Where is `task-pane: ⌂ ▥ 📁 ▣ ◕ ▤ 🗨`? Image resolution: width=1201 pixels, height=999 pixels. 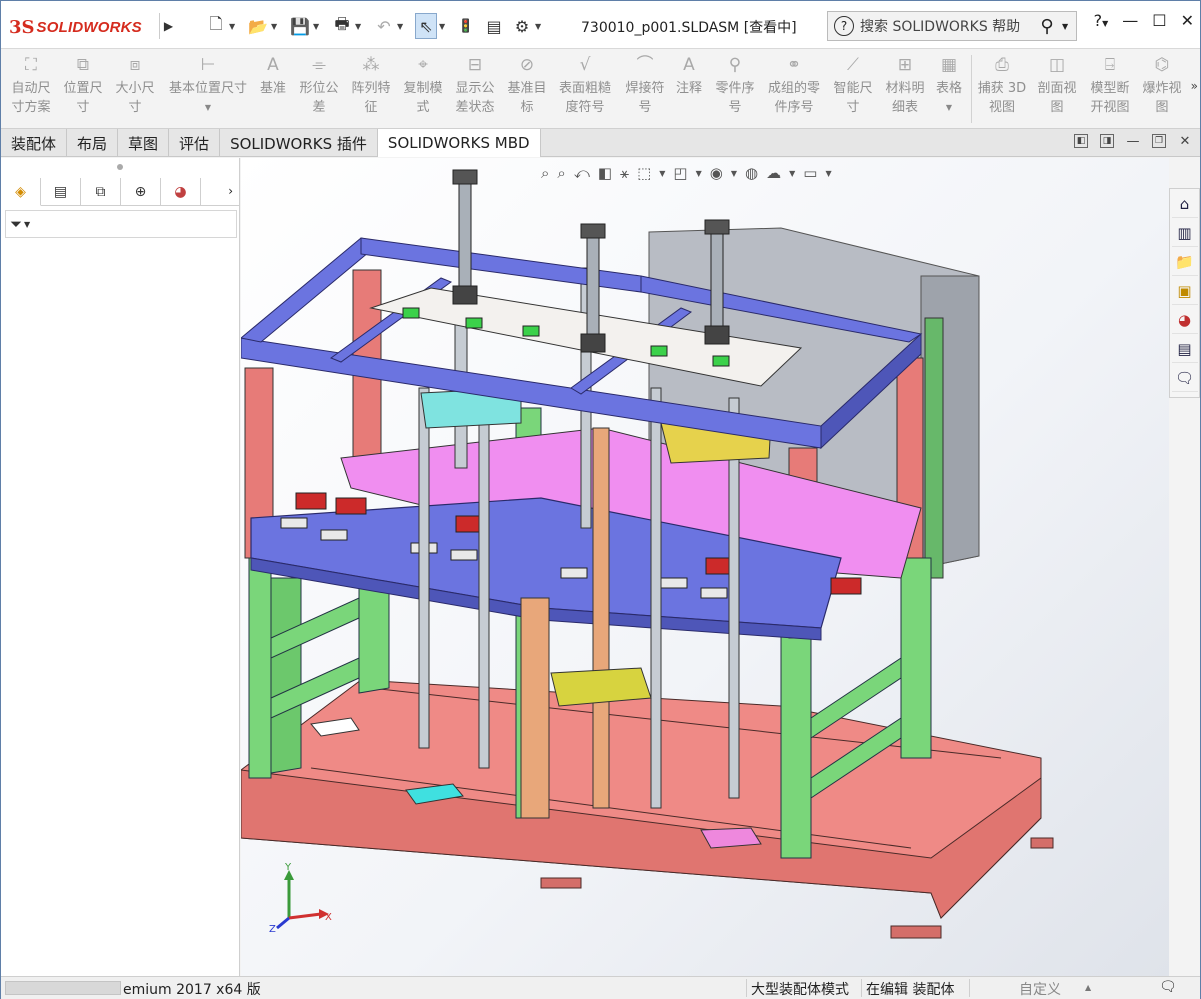 task-pane: ⌂ ▥ 📁 ▣ ◕ ▤ 🗨 is located at coordinates (1184, 293).